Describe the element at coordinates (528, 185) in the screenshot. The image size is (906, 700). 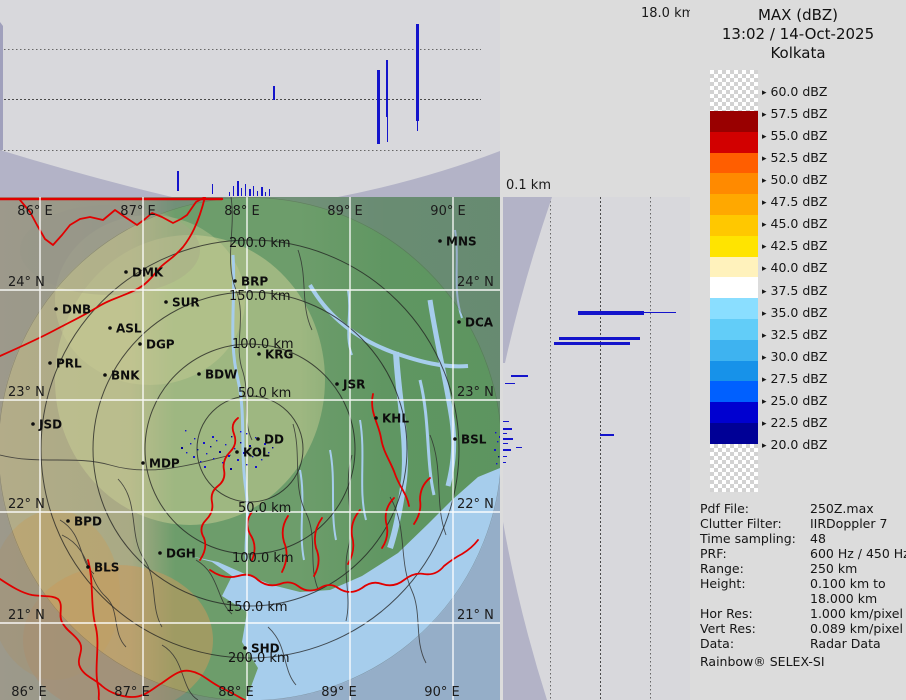
I see `height-axis-min-label: 0.1 km` at that location.